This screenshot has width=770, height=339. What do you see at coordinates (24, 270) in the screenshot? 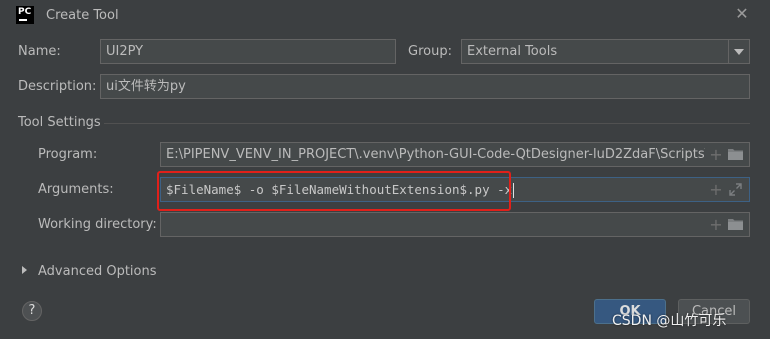
I see `triangle-right-icon` at bounding box center [24, 270].